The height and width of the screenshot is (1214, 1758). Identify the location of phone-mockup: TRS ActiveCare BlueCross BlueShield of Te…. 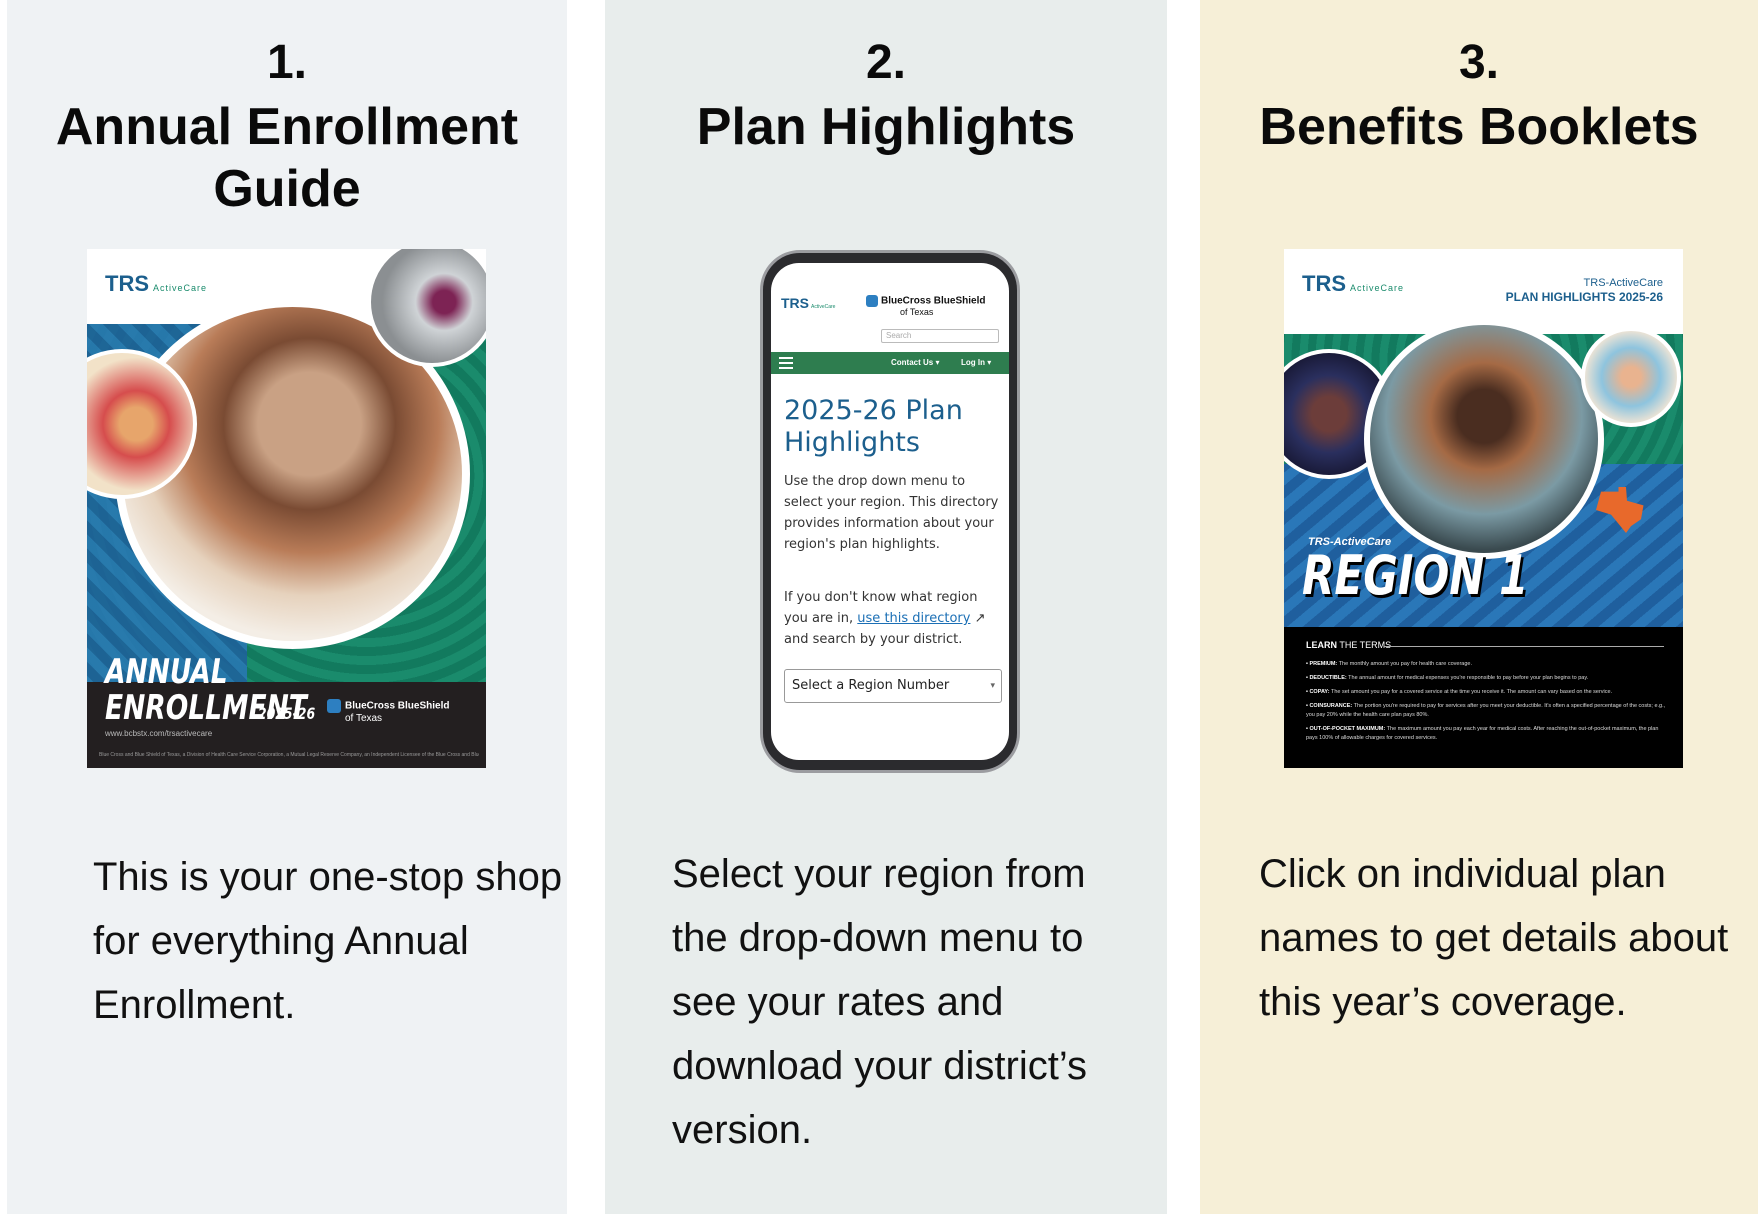
(890, 511).